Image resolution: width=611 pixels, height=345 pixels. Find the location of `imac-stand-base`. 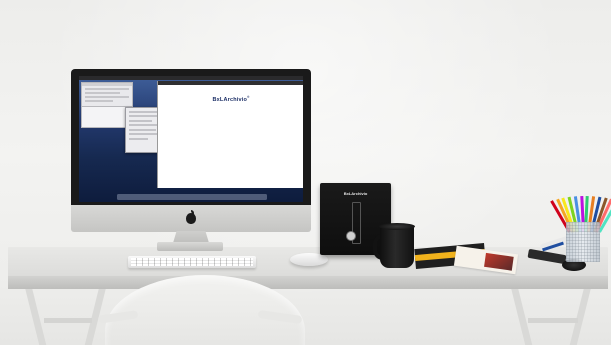

imac-stand-base is located at coordinates (190, 246).